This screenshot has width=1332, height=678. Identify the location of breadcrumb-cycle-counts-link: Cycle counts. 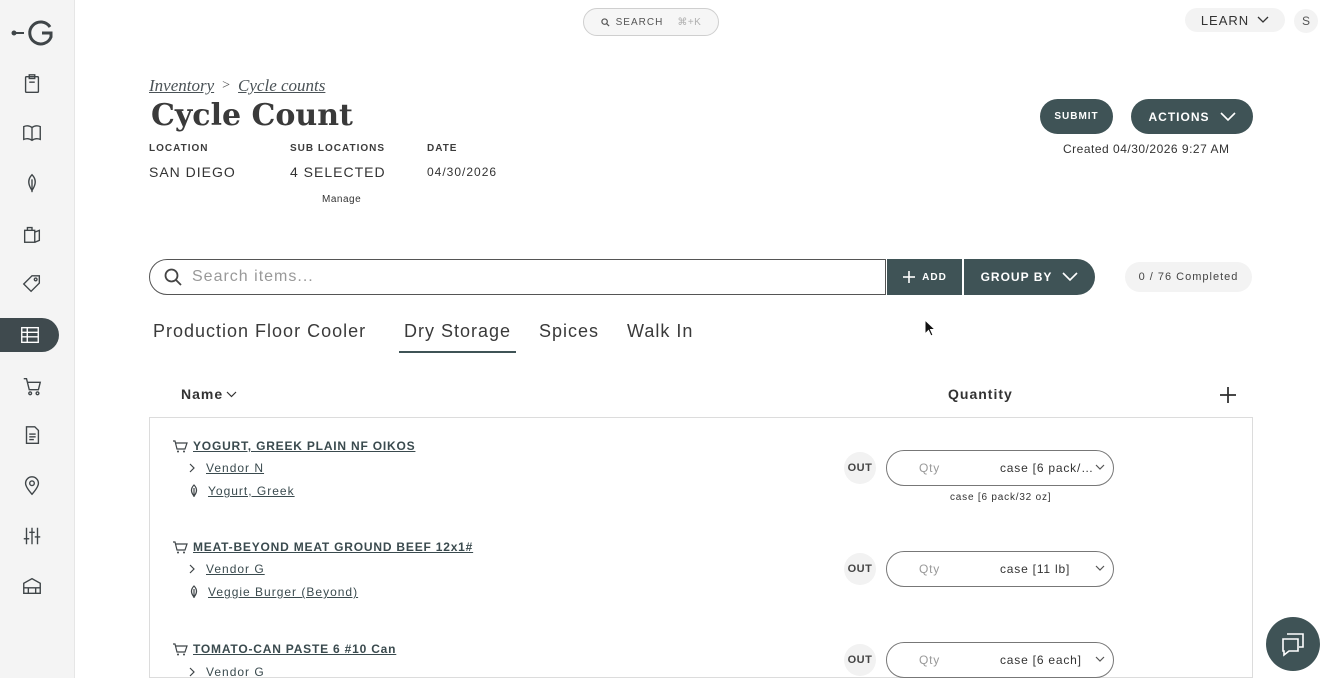
(281, 86).